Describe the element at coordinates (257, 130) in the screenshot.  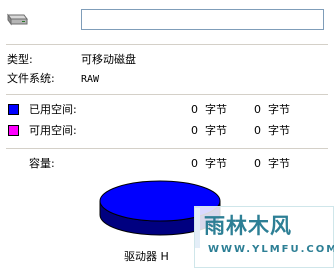
I see `free-space-size: 0` at that location.